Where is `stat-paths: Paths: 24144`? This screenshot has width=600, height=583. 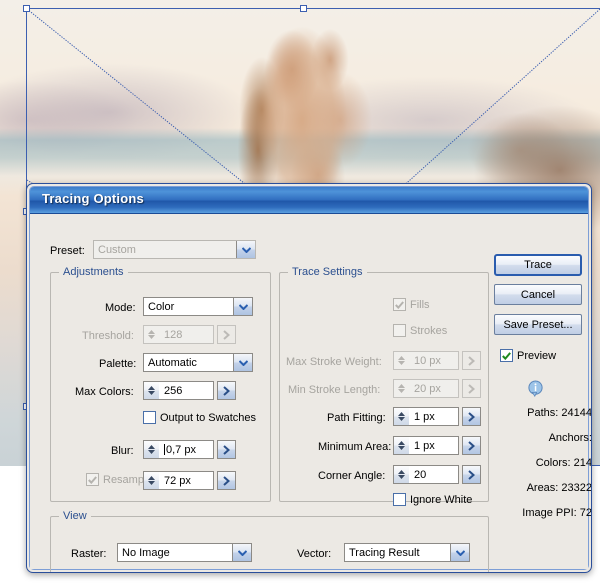 stat-paths: Paths: 24144 is located at coordinates (559, 413).